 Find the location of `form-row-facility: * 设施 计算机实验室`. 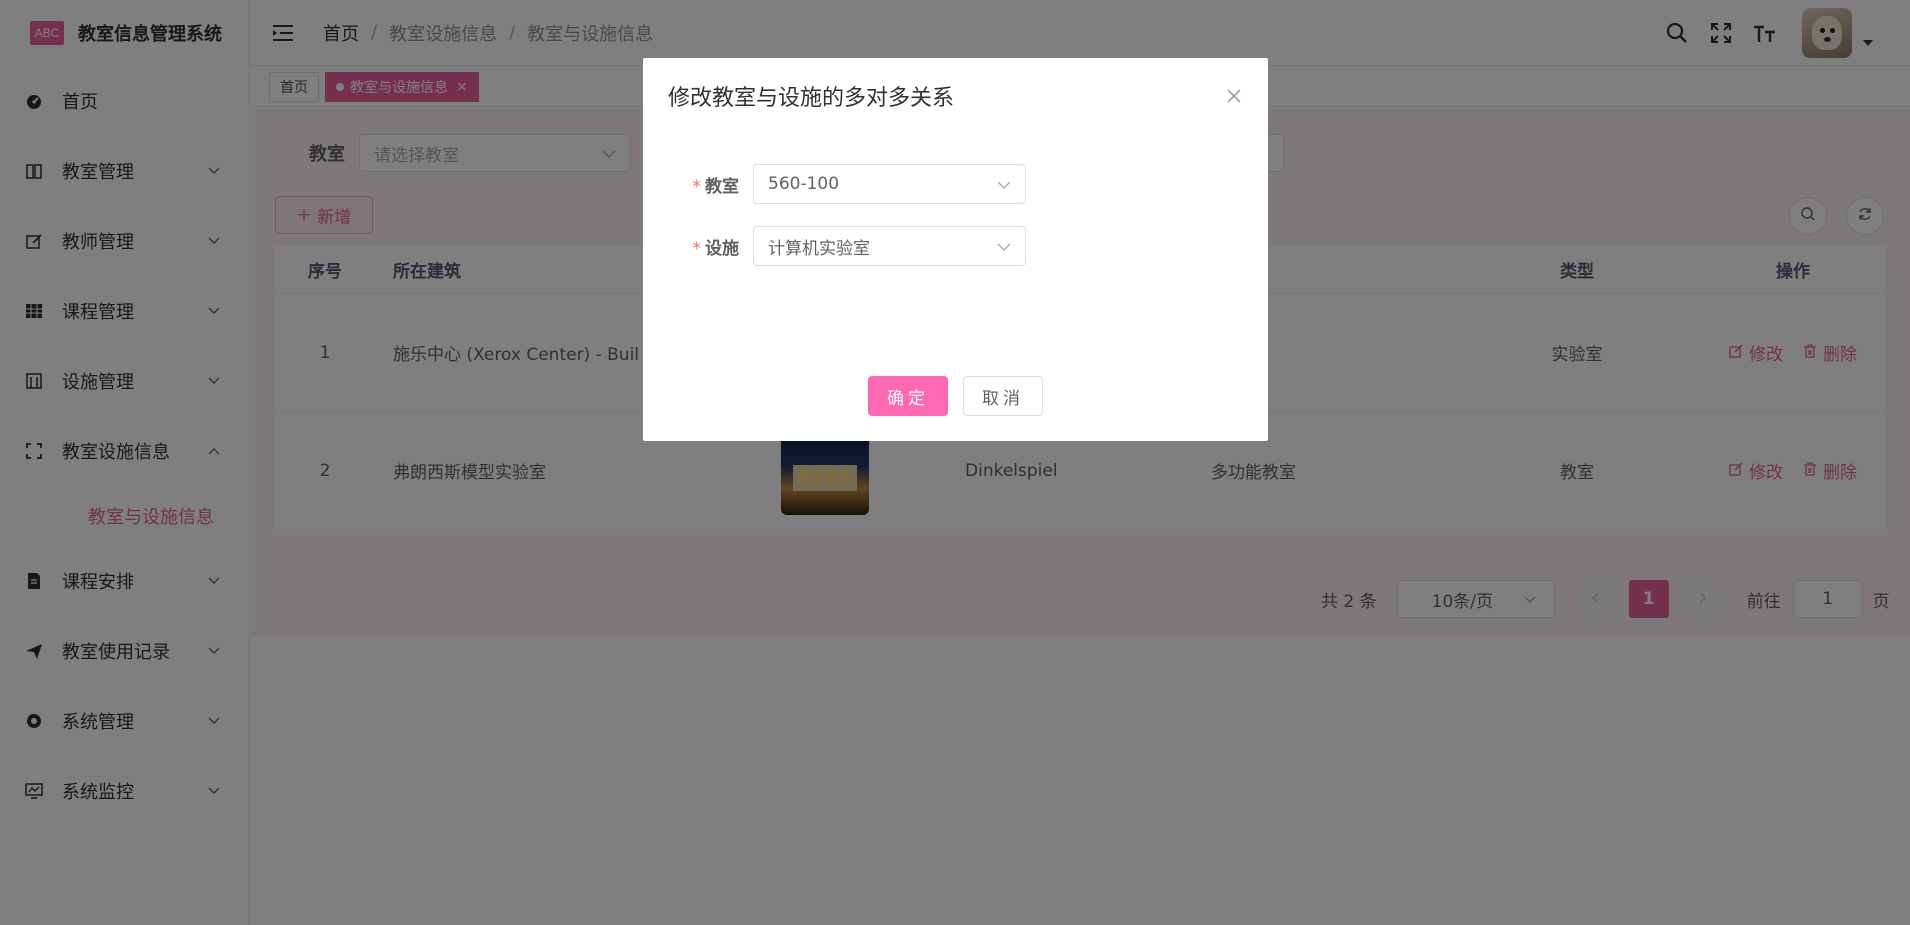

form-row-facility: * 设施 计算机实验室 is located at coordinates (834, 246).